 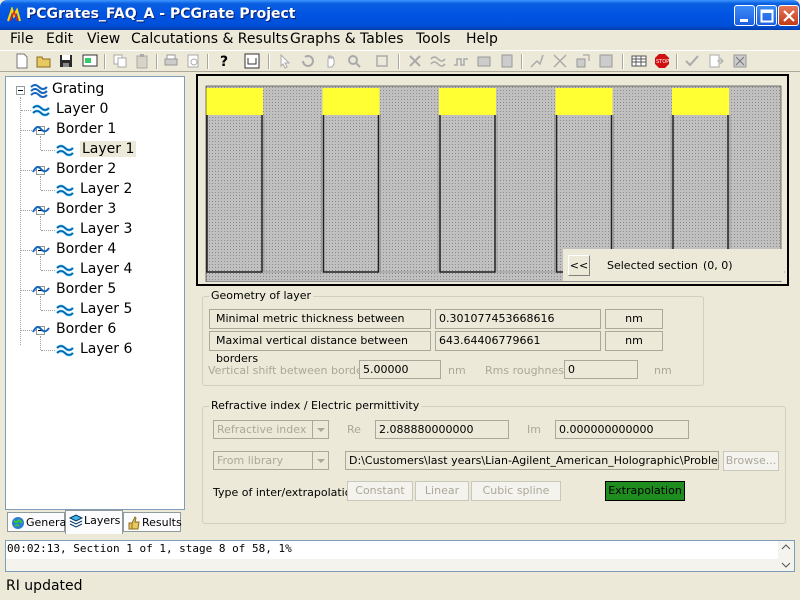 I want to click on new-file-icon, so click(x=22, y=61).